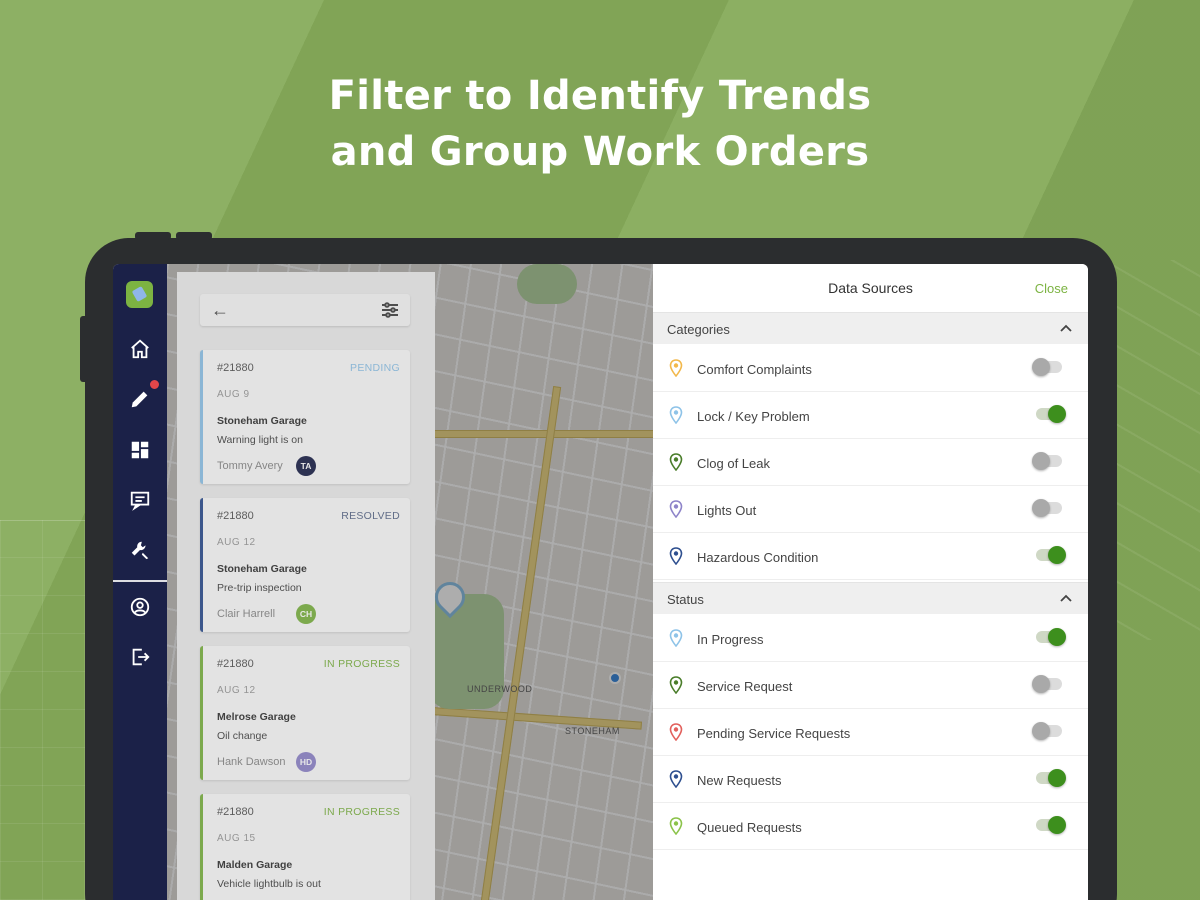 This screenshot has width=1200, height=900. I want to click on data-source-row: Service Request, so click(870, 686).